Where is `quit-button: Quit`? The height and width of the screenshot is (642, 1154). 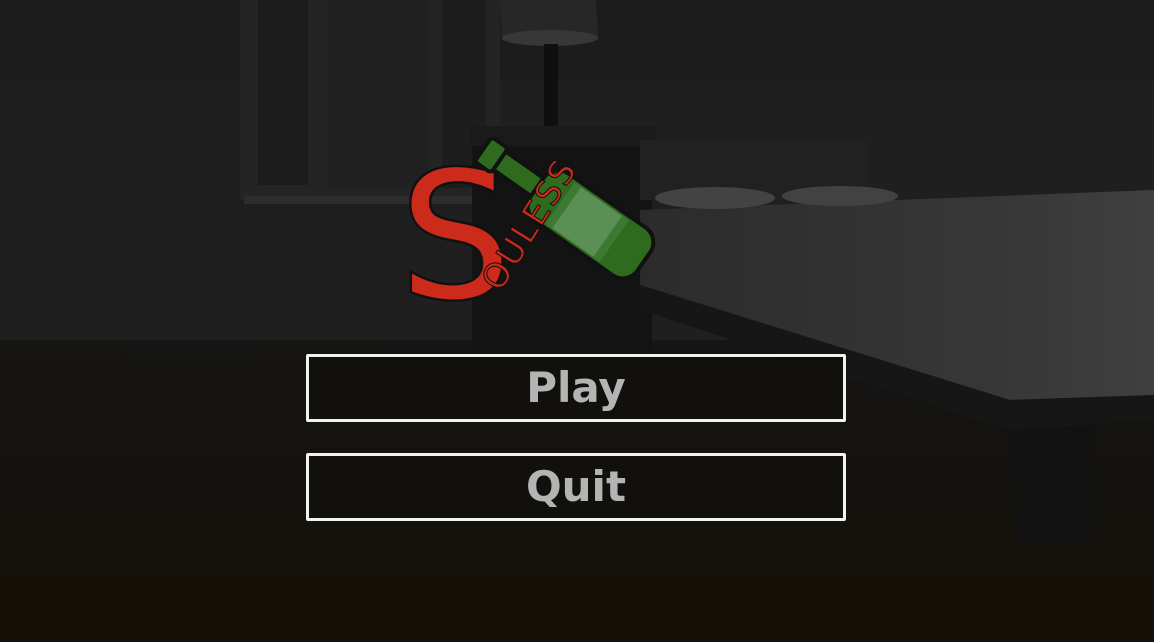
quit-button: Quit is located at coordinates (576, 487).